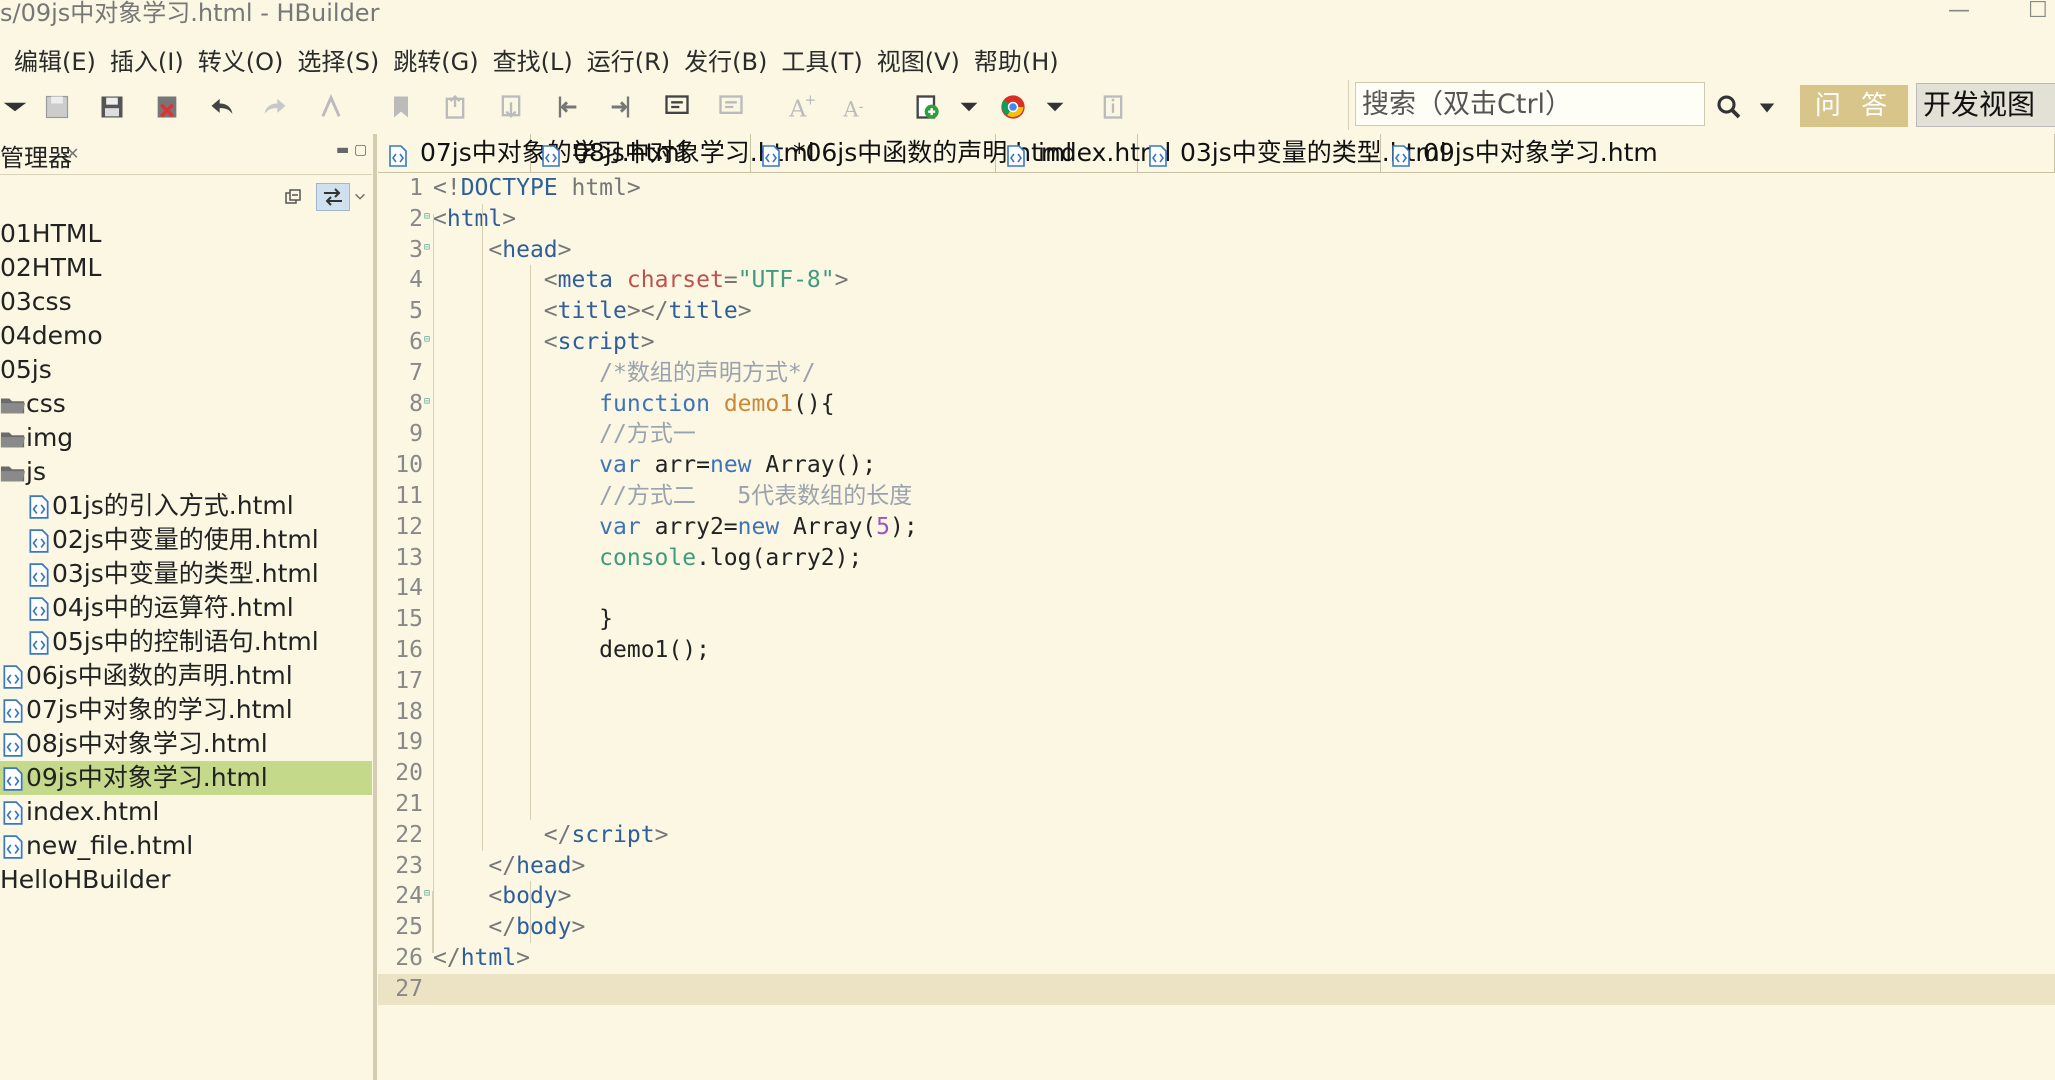 The width and height of the screenshot is (2055, 1080). Describe the element at coordinates (1216, 219) in the screenshot. I see `code-line: 2 ⊟ <html>` at that location.